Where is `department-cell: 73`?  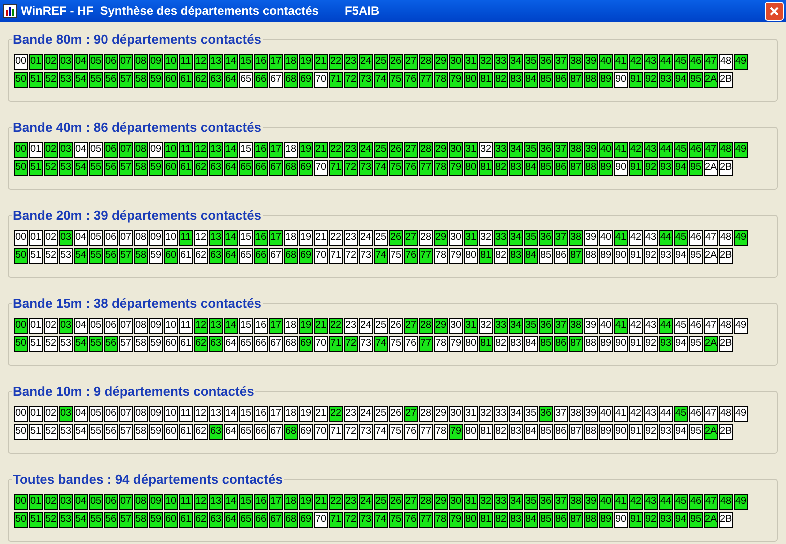
department-cell: 73 is located at coordinates (366, 432).